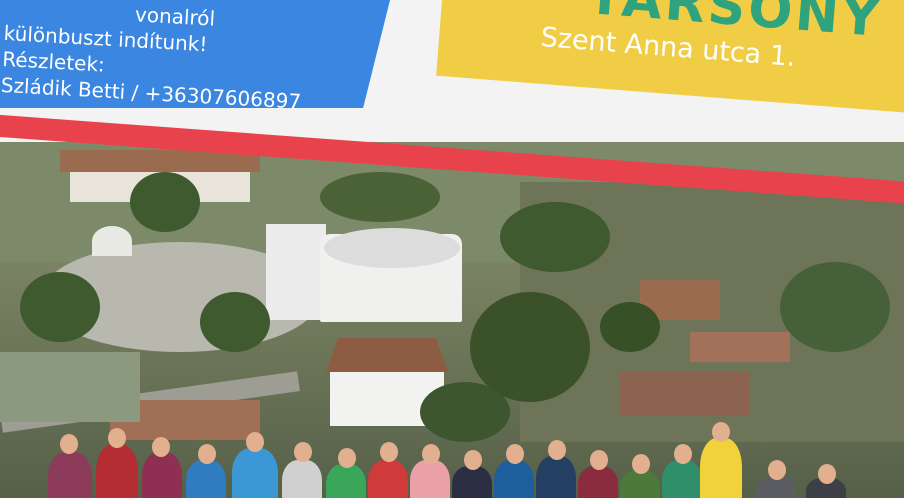 This screenshot has height=498, width=904. What do you see at coordinates (112, 241) in the screenshot?
I see `pavilion` at bounding box center [112, 241].